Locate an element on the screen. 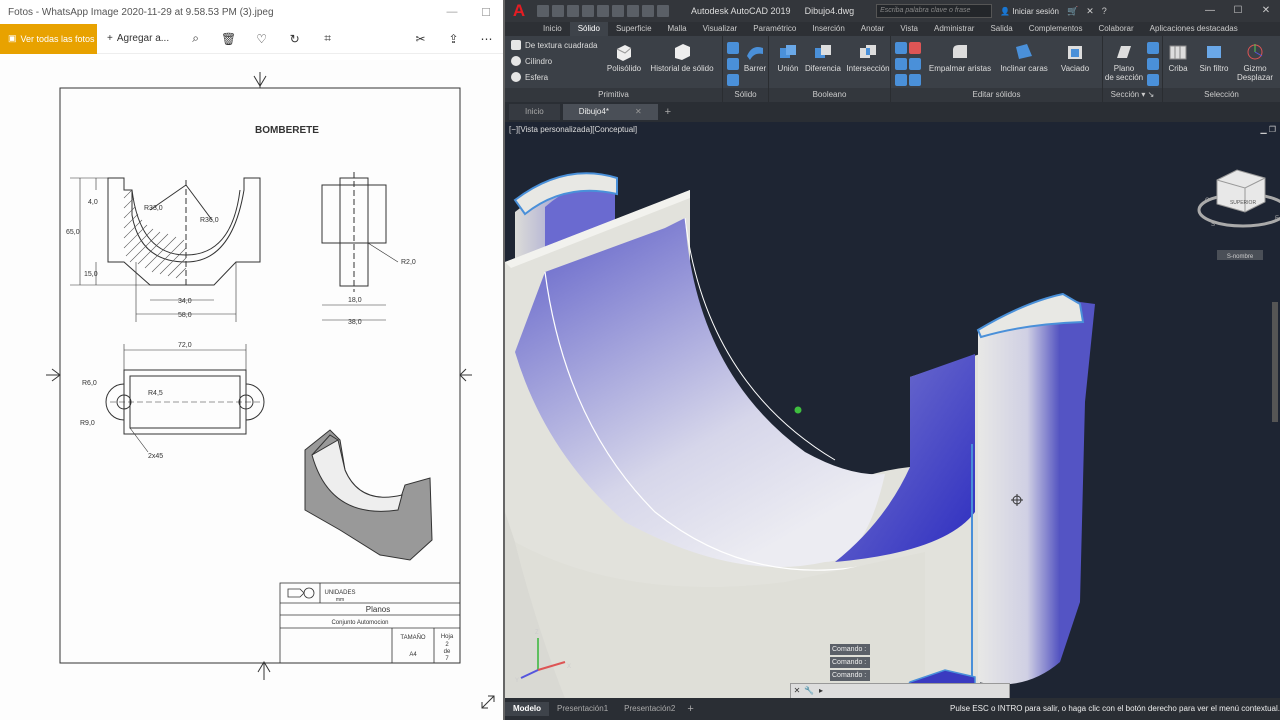 This screenshot has width=1280, height=720. no-filter-button: Sin filtro is located at coordinates (1214, 57).